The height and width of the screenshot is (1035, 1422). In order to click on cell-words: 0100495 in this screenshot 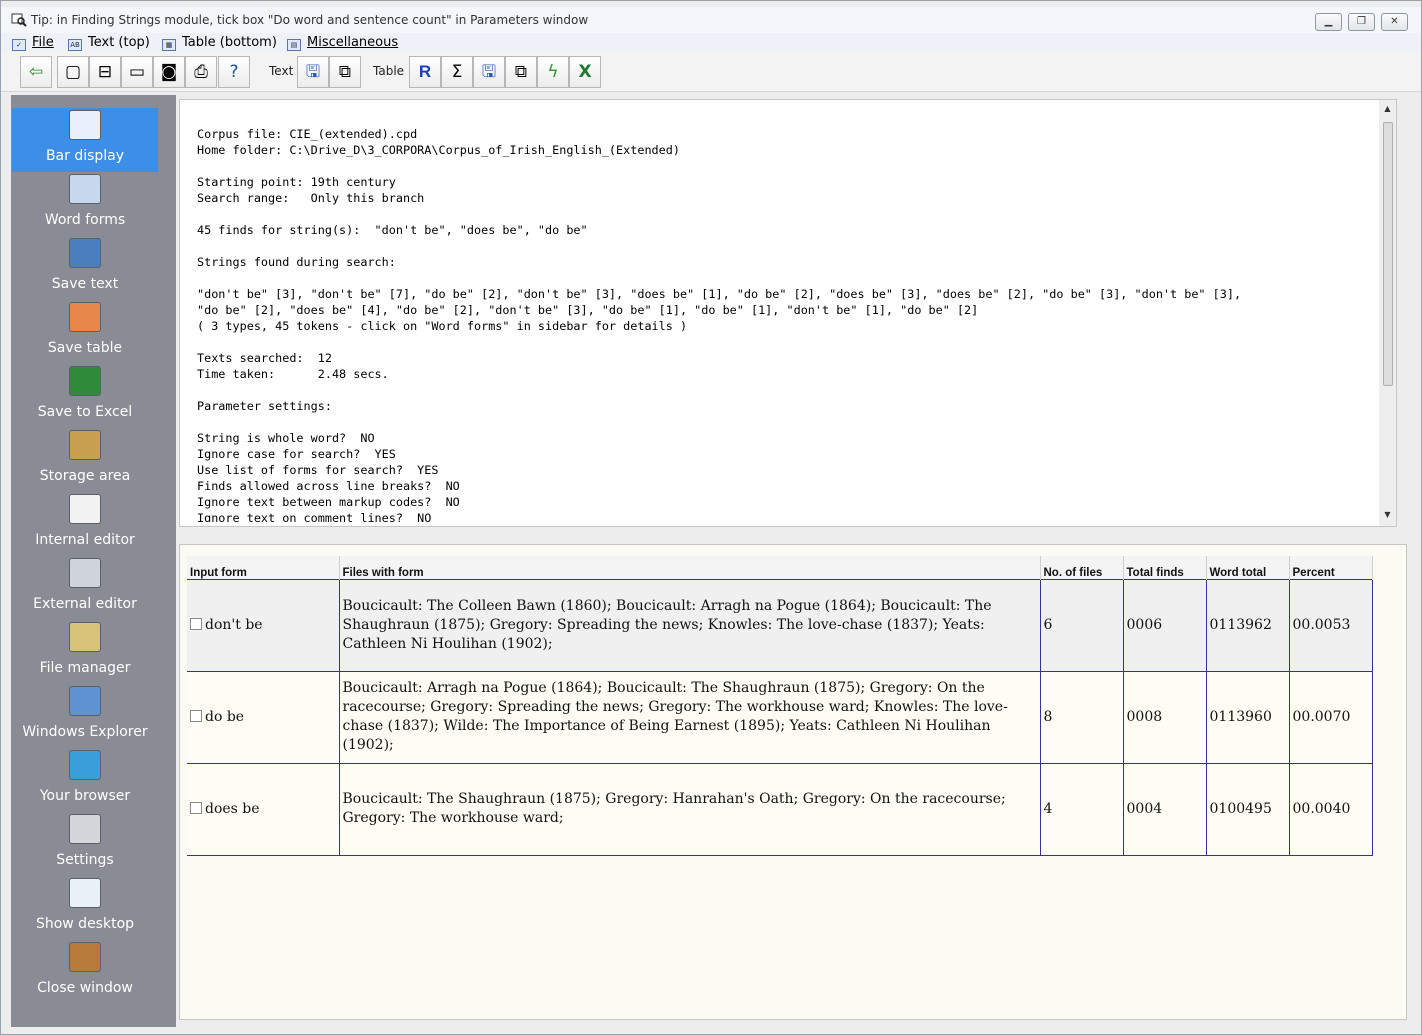, I will do `click(1247, 809)`.